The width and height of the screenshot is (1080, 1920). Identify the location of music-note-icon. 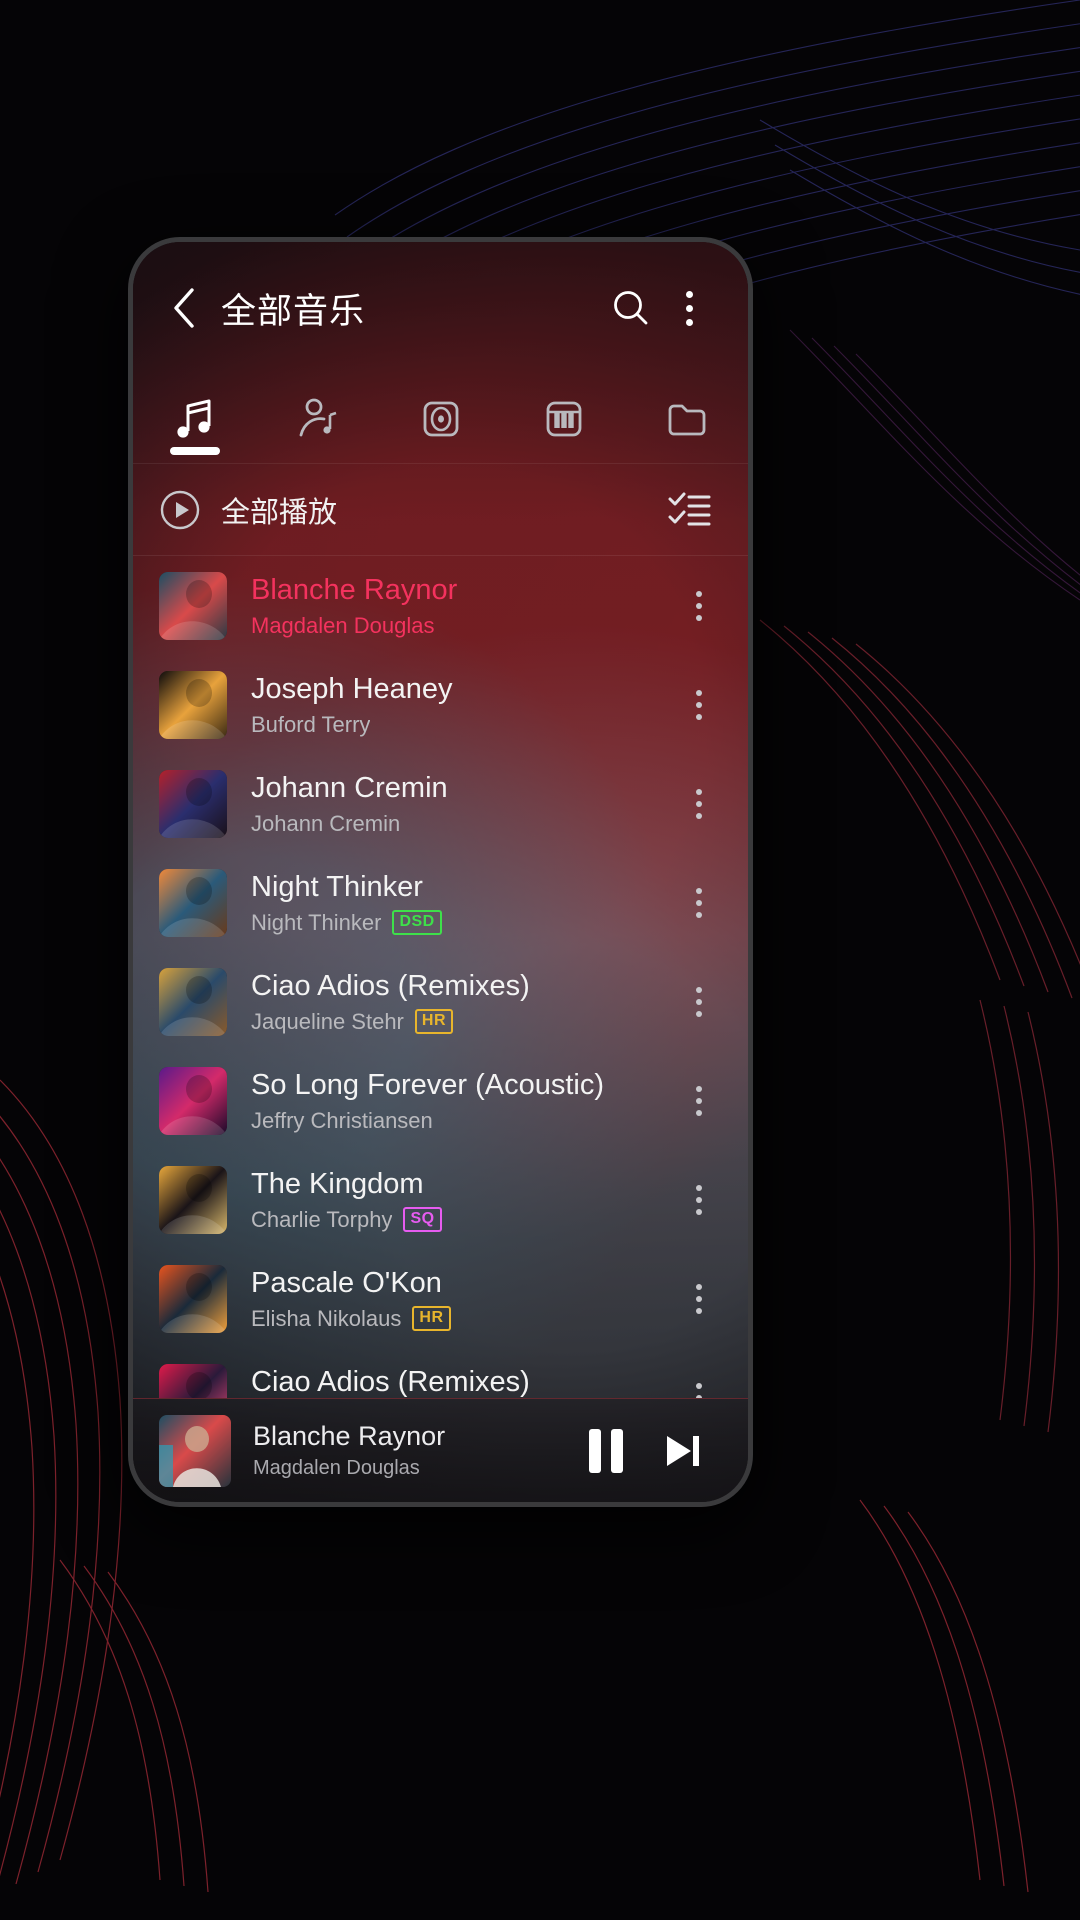
(193, 418).